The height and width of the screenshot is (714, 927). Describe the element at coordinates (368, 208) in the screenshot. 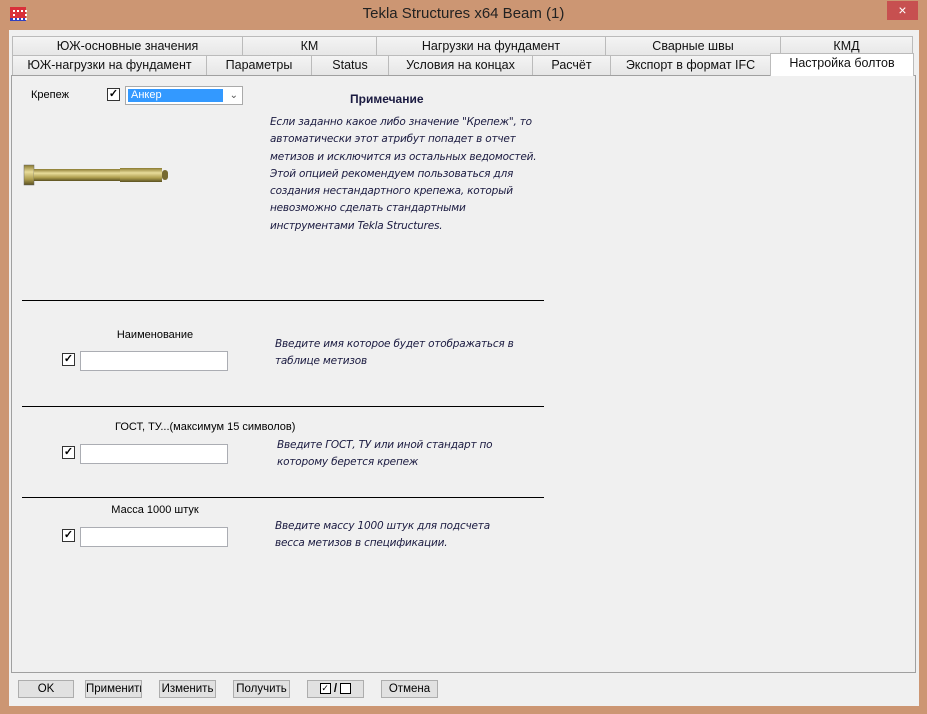

I see `note-line: невозможно сделать стандартными` at that location.